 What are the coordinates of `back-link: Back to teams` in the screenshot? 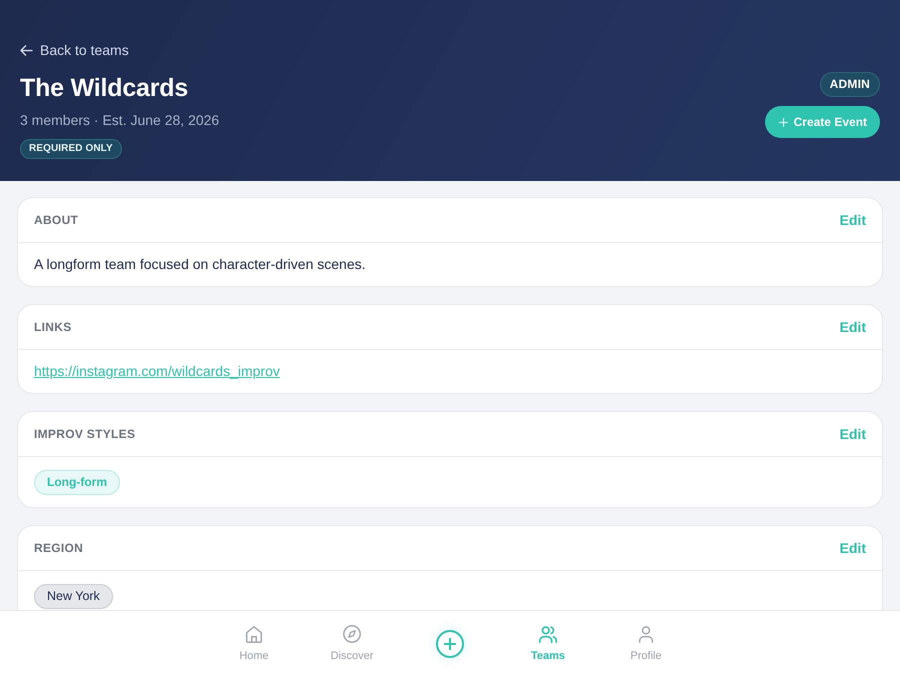 It's located at (74, 50).